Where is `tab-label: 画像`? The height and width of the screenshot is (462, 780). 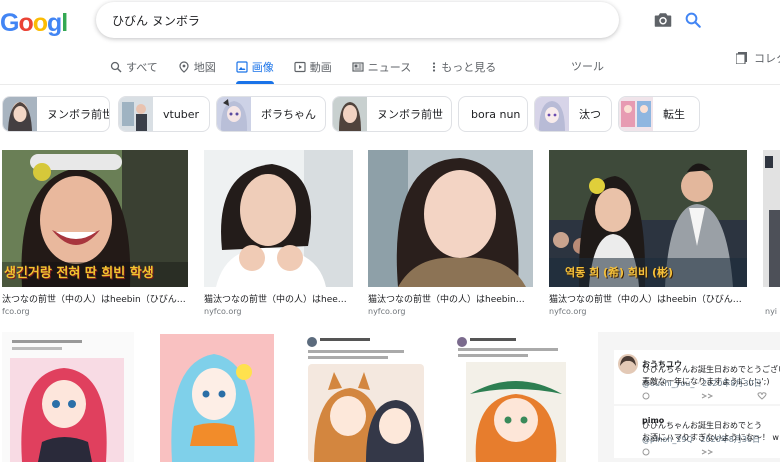
tab-label: 画像 is located at coordinates (262, 67).